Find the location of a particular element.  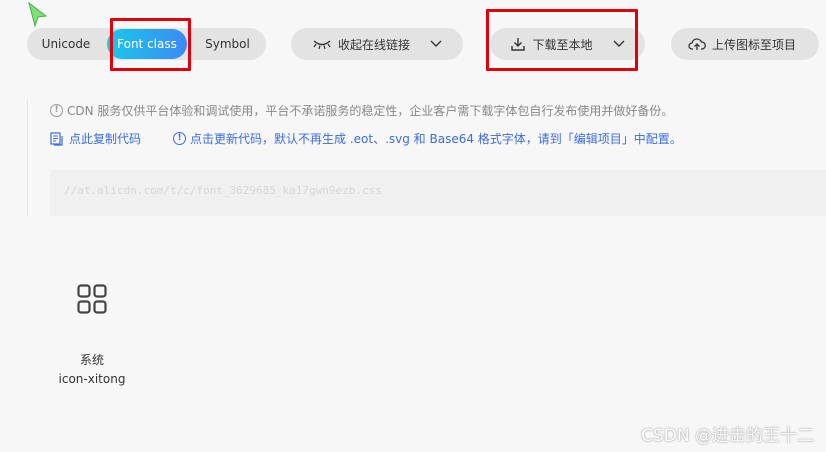

code-format-tabs: Unicode Font class Symbol is located at coordinates (146, 44).